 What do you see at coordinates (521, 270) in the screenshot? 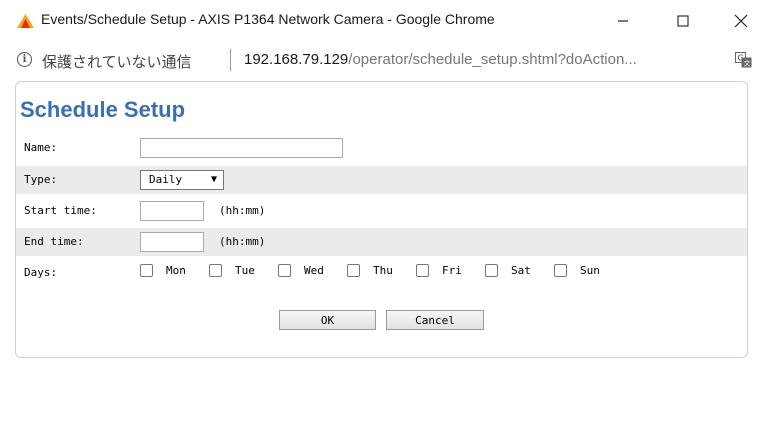
I see `day-label: Sat` at bounding box center [521, 270].